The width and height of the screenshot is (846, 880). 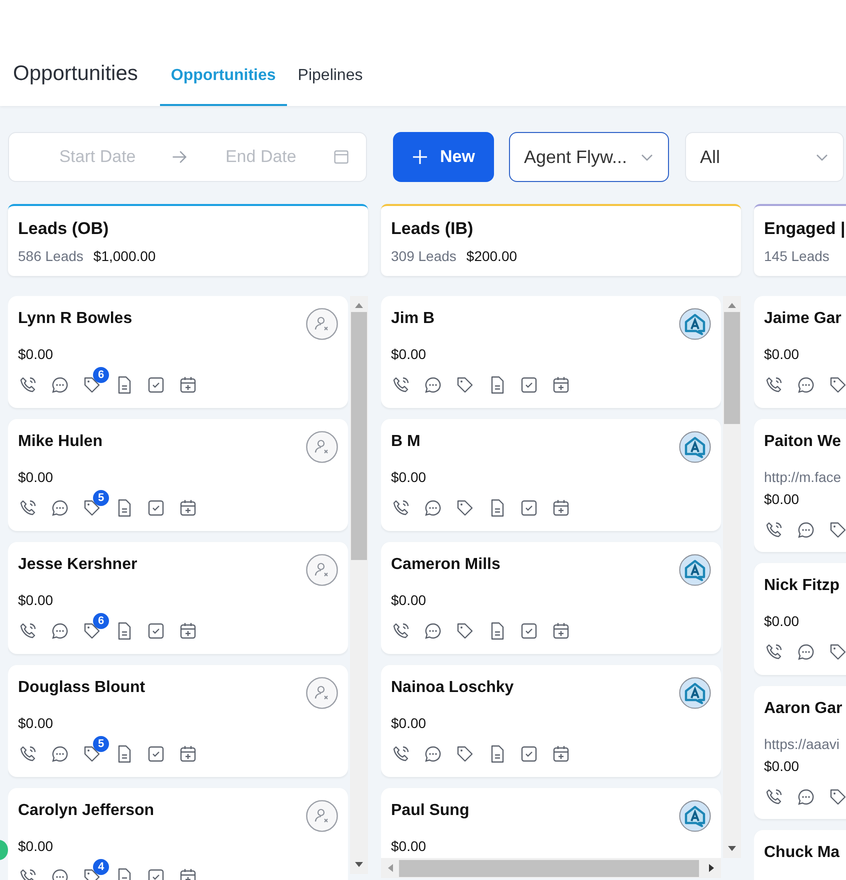 I want to click on lead-name: Lynn R Bowles, so click(x=75, y=319).